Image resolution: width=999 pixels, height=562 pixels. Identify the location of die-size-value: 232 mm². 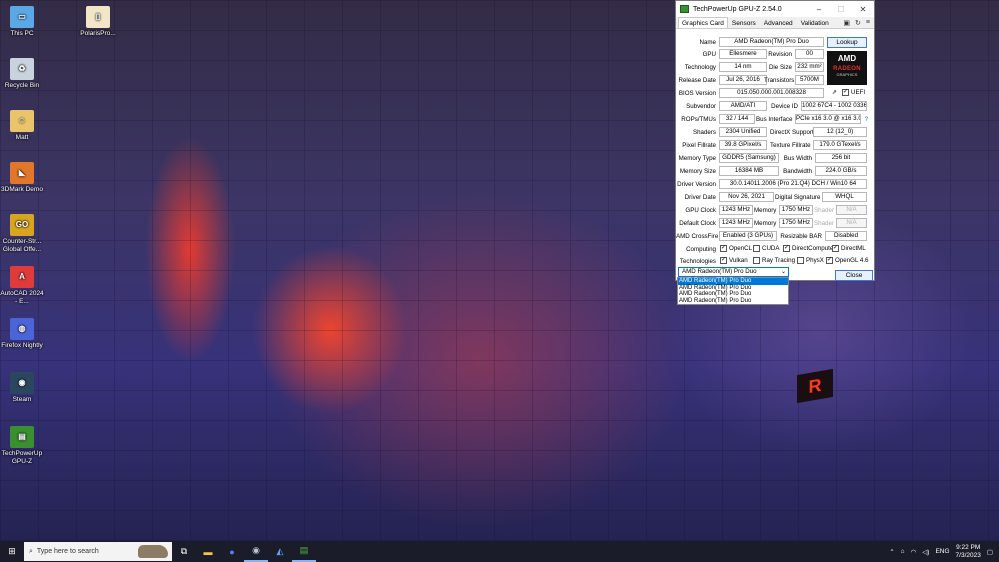
(809, 67).